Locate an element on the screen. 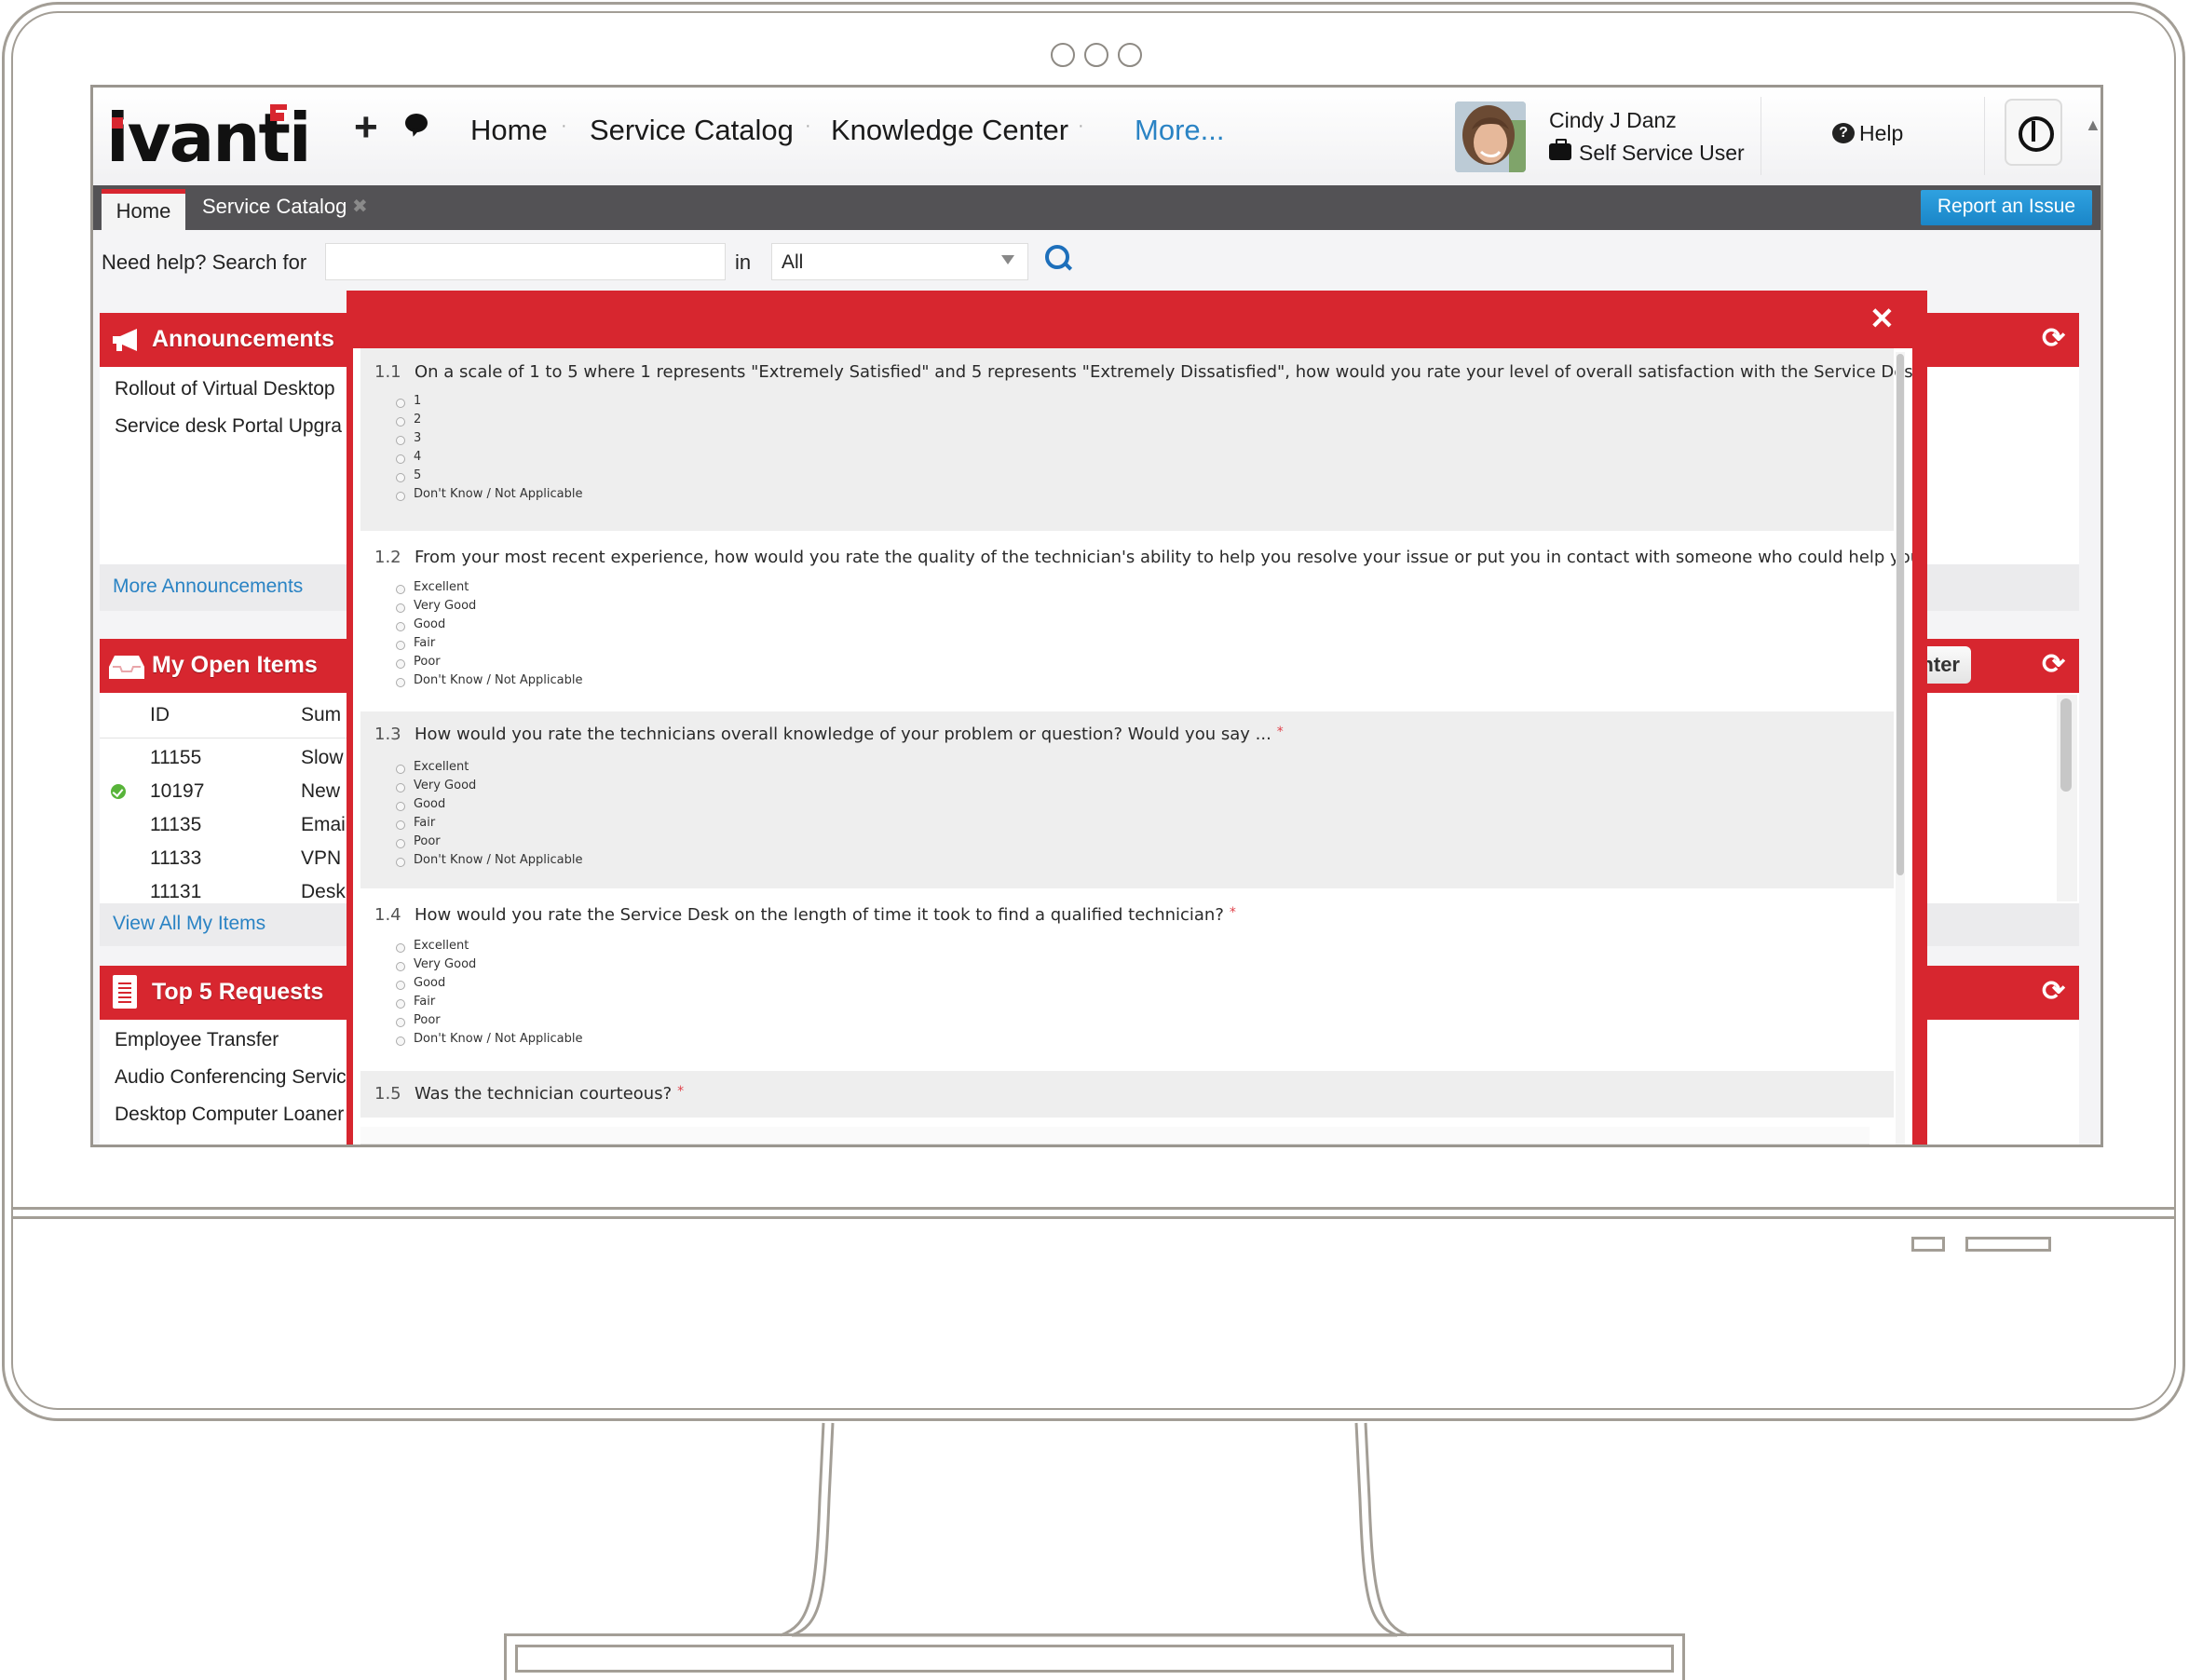 This screenshot has height=1680, width=2189. search-icon is located at coordinates (1057, 257).